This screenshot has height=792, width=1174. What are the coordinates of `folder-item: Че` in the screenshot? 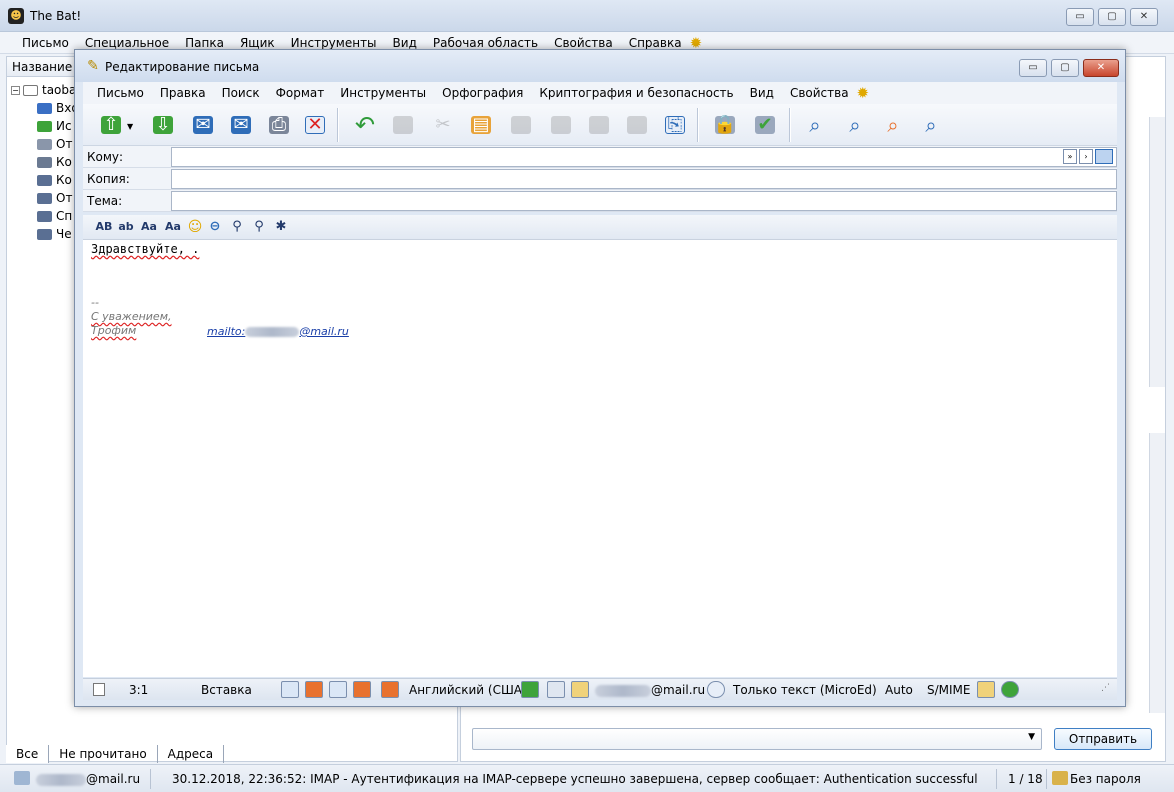 It's located at (54, 234).